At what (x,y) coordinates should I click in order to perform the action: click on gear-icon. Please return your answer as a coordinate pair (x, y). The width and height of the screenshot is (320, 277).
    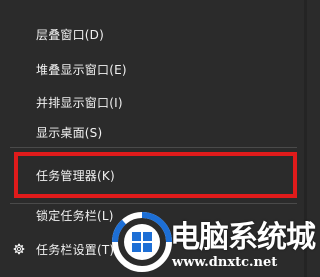
    Looking at the image, I should click on (19, 249).